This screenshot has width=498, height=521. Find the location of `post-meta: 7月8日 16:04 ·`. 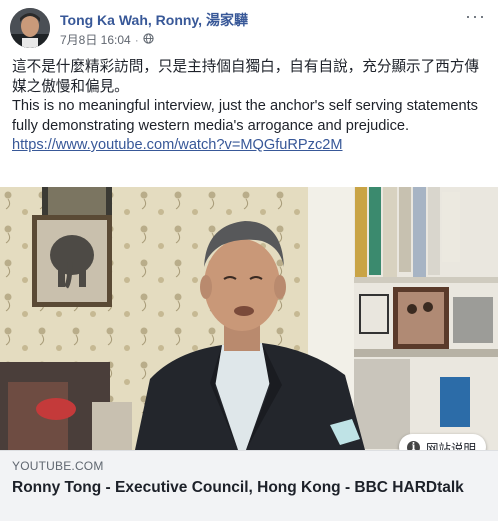

post-meta: 7月8日 16:04 · is located at coordinates (107, 39).